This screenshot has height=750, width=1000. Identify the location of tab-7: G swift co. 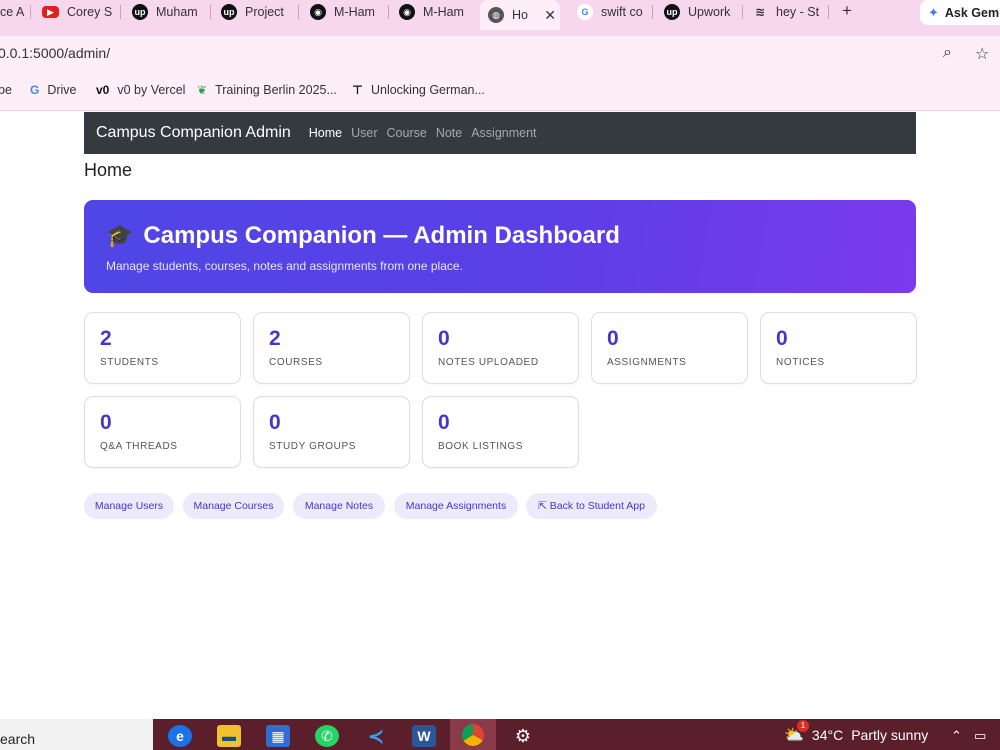
(610, 12).